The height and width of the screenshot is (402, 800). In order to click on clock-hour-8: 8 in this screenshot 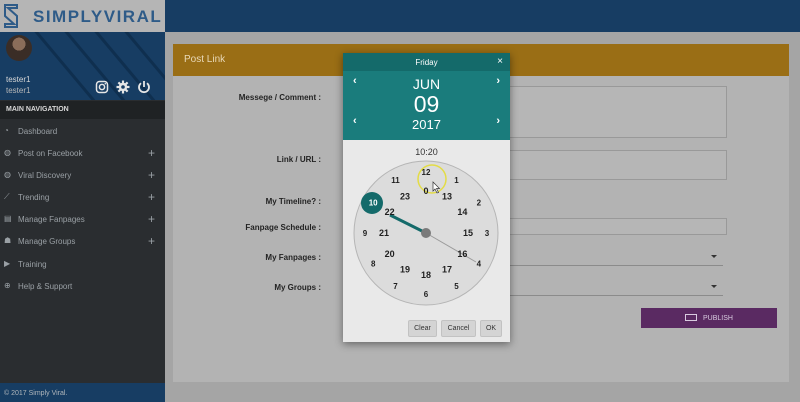, I will do `click(373, 264)`.